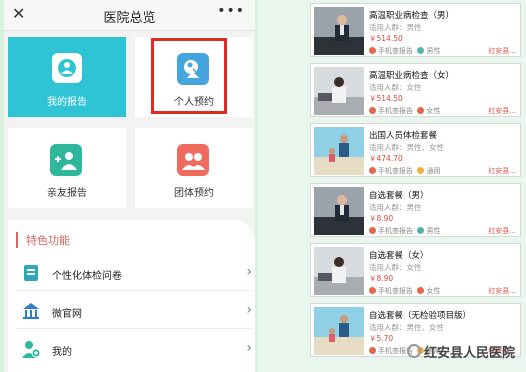  I want to click on tile-label: 团体预约, so click(194, 193).